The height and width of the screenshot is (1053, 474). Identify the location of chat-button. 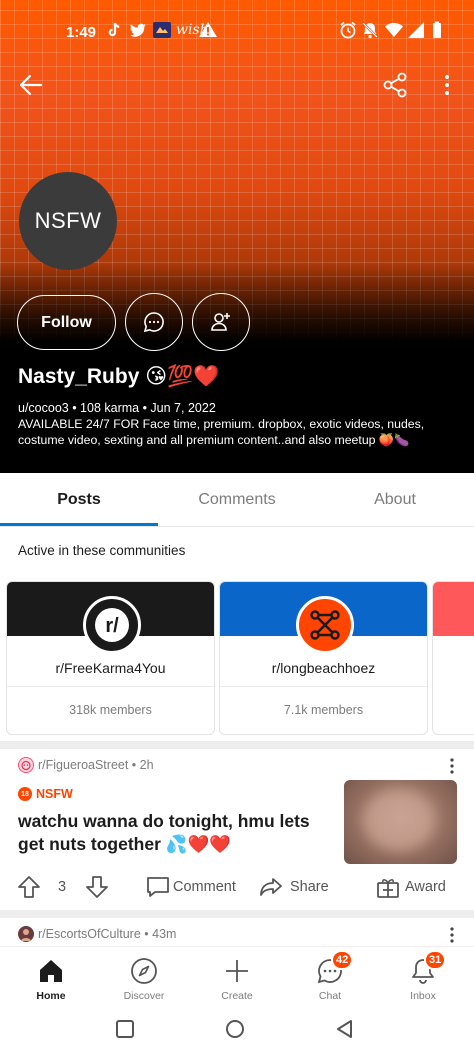
(154, 322).